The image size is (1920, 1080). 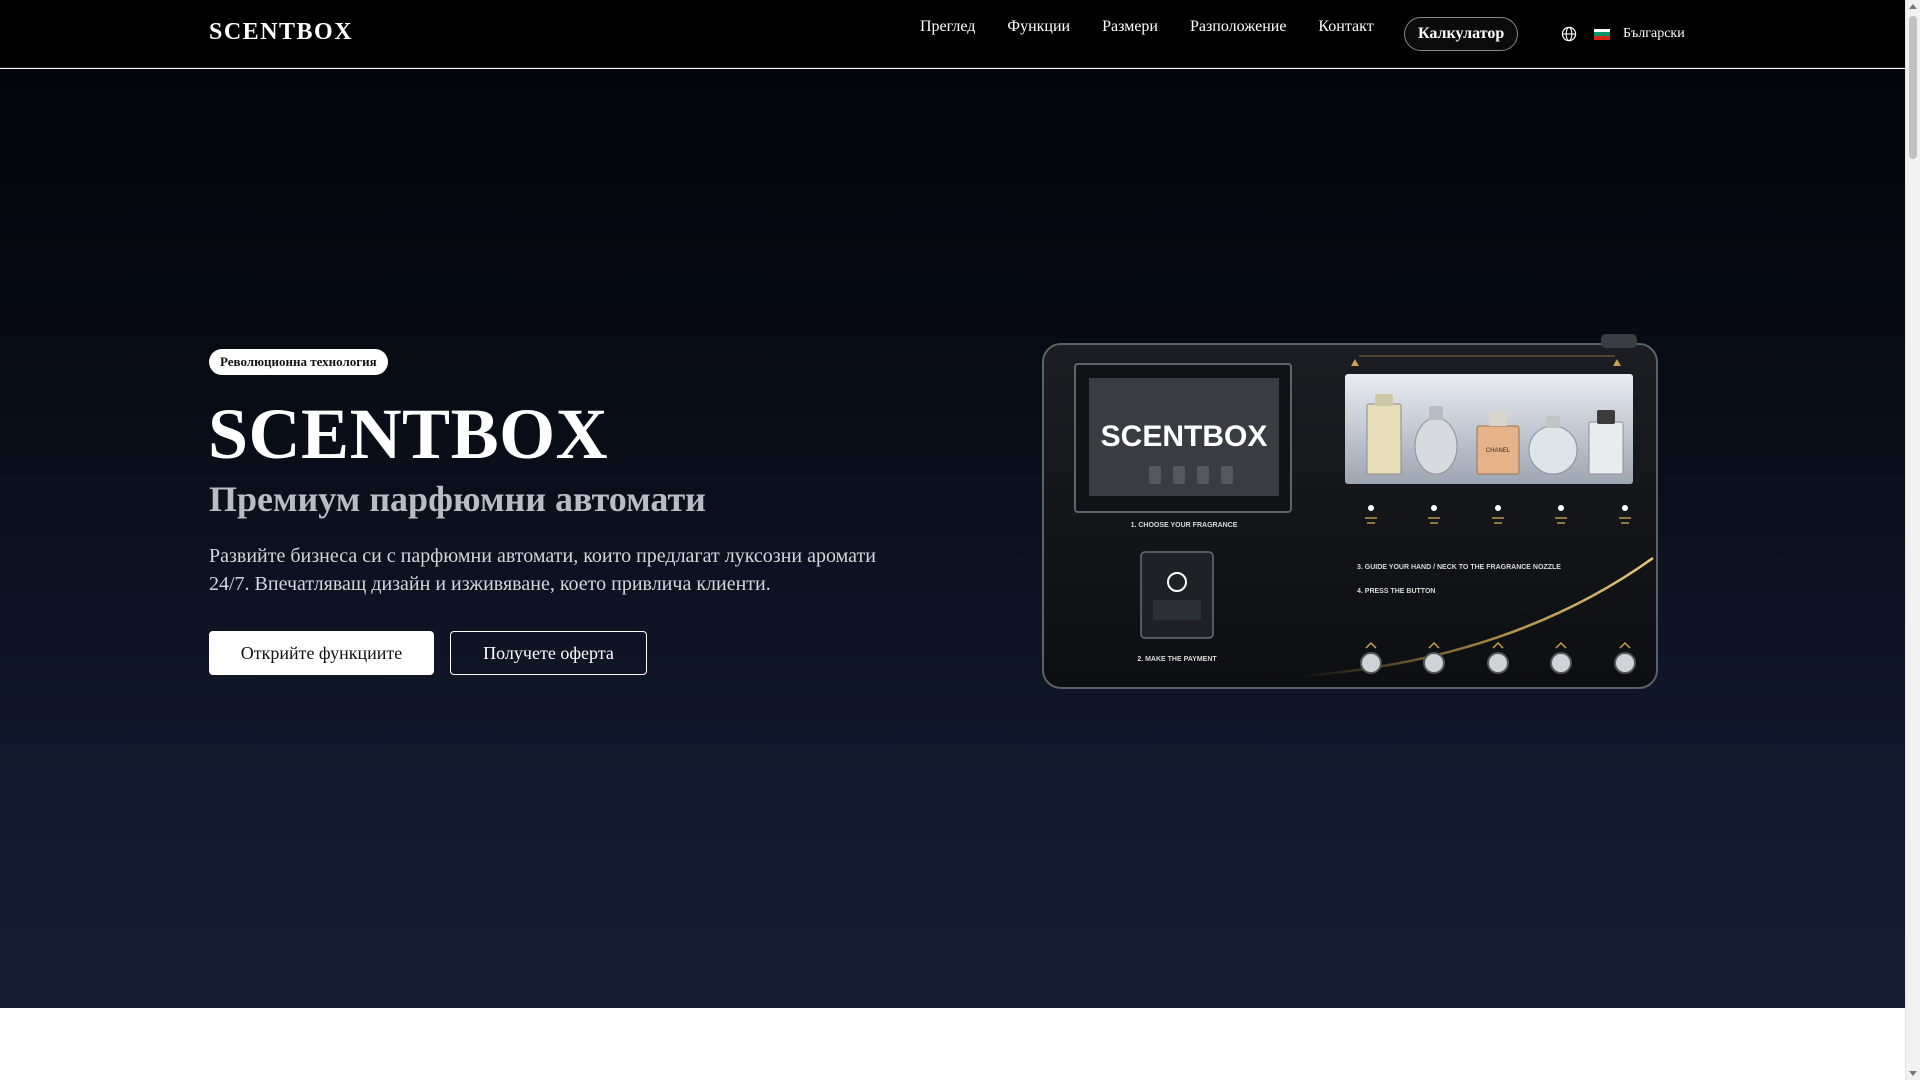 What do you see at coordinates (1461, 34) in the screenshot?
I see `calculator-button: Калкулатор` at bounding box center [1461, 34].